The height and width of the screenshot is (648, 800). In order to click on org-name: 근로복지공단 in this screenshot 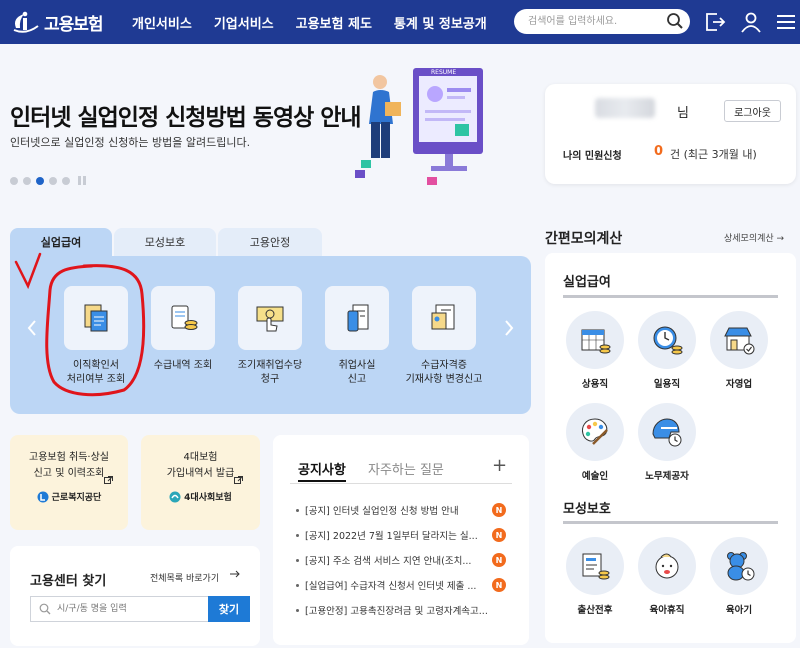, I will do `click(76, 498)`.